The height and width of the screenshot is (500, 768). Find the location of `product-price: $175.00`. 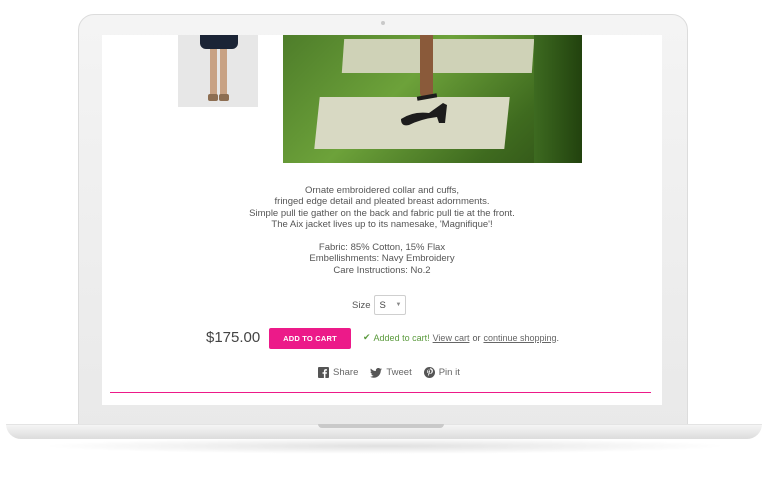

product-price: $175.00 is located at coordinates (233, 337).